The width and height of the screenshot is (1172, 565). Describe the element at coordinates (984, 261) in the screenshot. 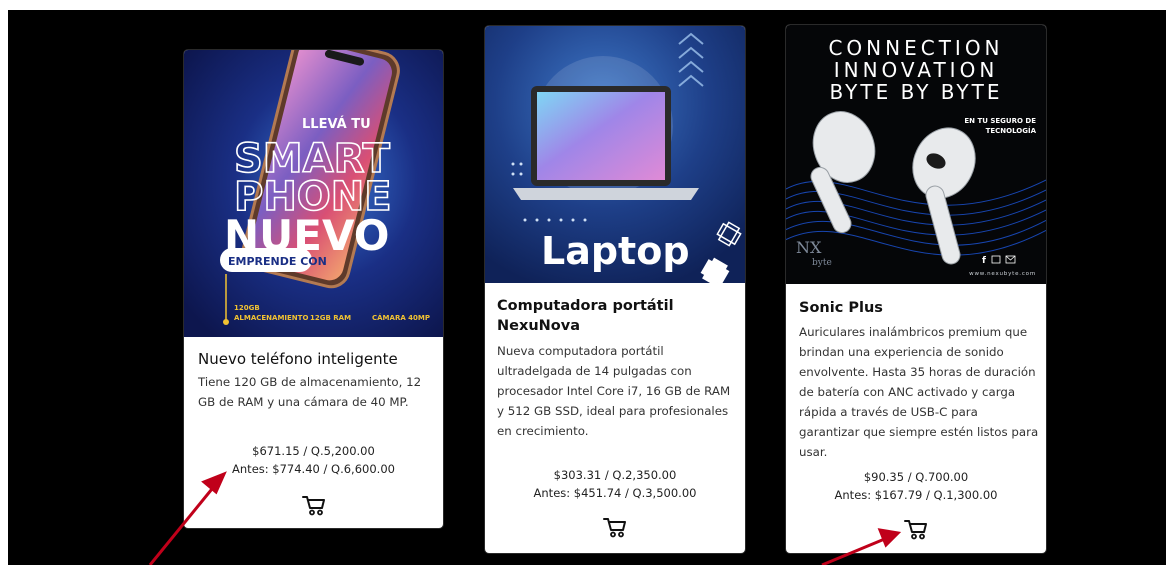

I see `svg-text: f` at that location.